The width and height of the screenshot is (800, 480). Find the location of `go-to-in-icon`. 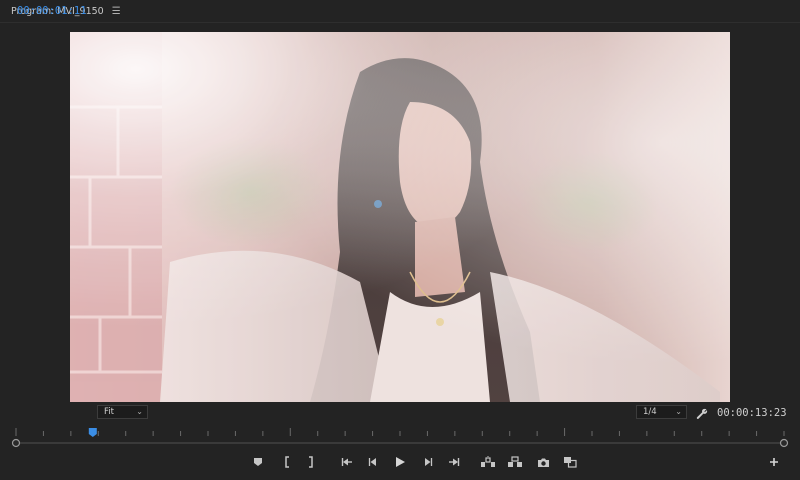

go-to-in-icon is located at coordinates (346, 462).